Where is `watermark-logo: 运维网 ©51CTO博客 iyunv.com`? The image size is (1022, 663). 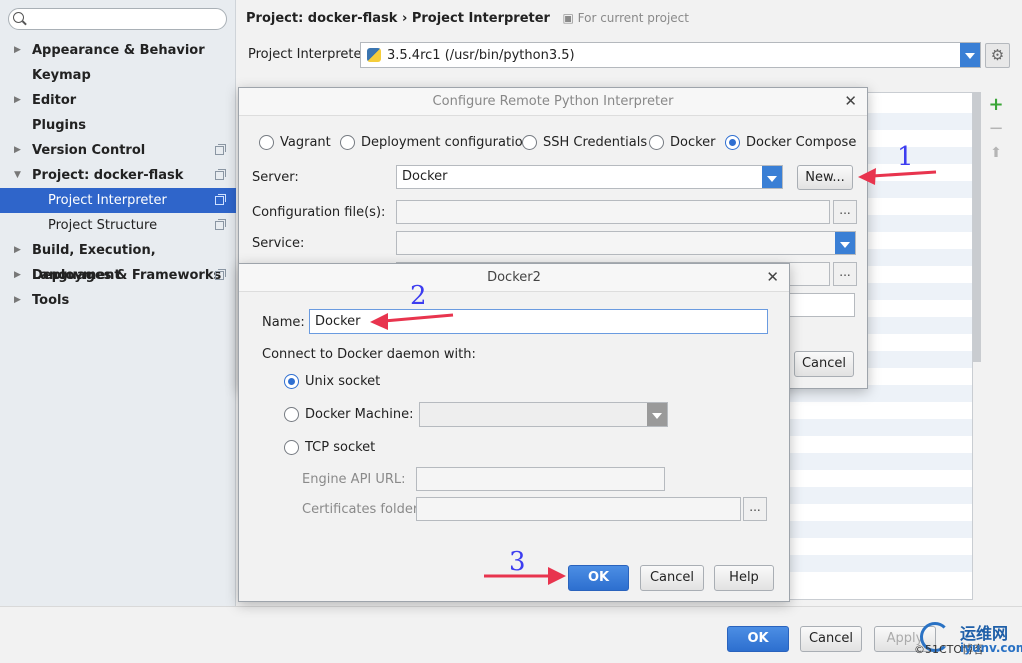 watermark-logo: 运维网 ©51CTO博客 iyunv.com is located at coordinates (968, 639).